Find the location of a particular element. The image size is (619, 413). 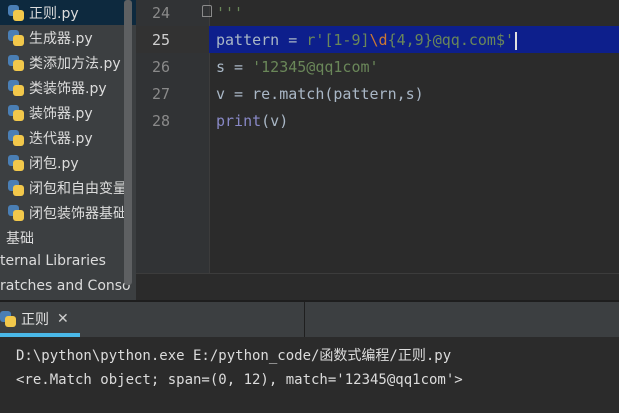

tree-file-item: 闭包和自由变量 is located at coordinates (68, 187).